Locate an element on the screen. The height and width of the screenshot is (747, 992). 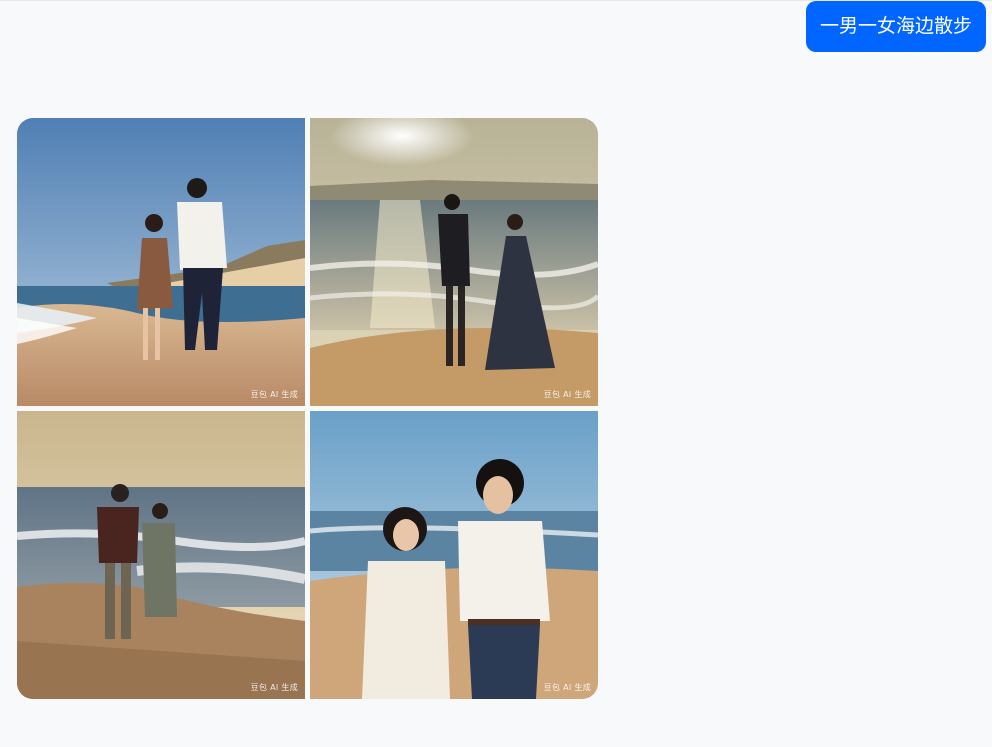
generated-image-2: 豆包 AI 生成 is located at coordinates (454, 262).